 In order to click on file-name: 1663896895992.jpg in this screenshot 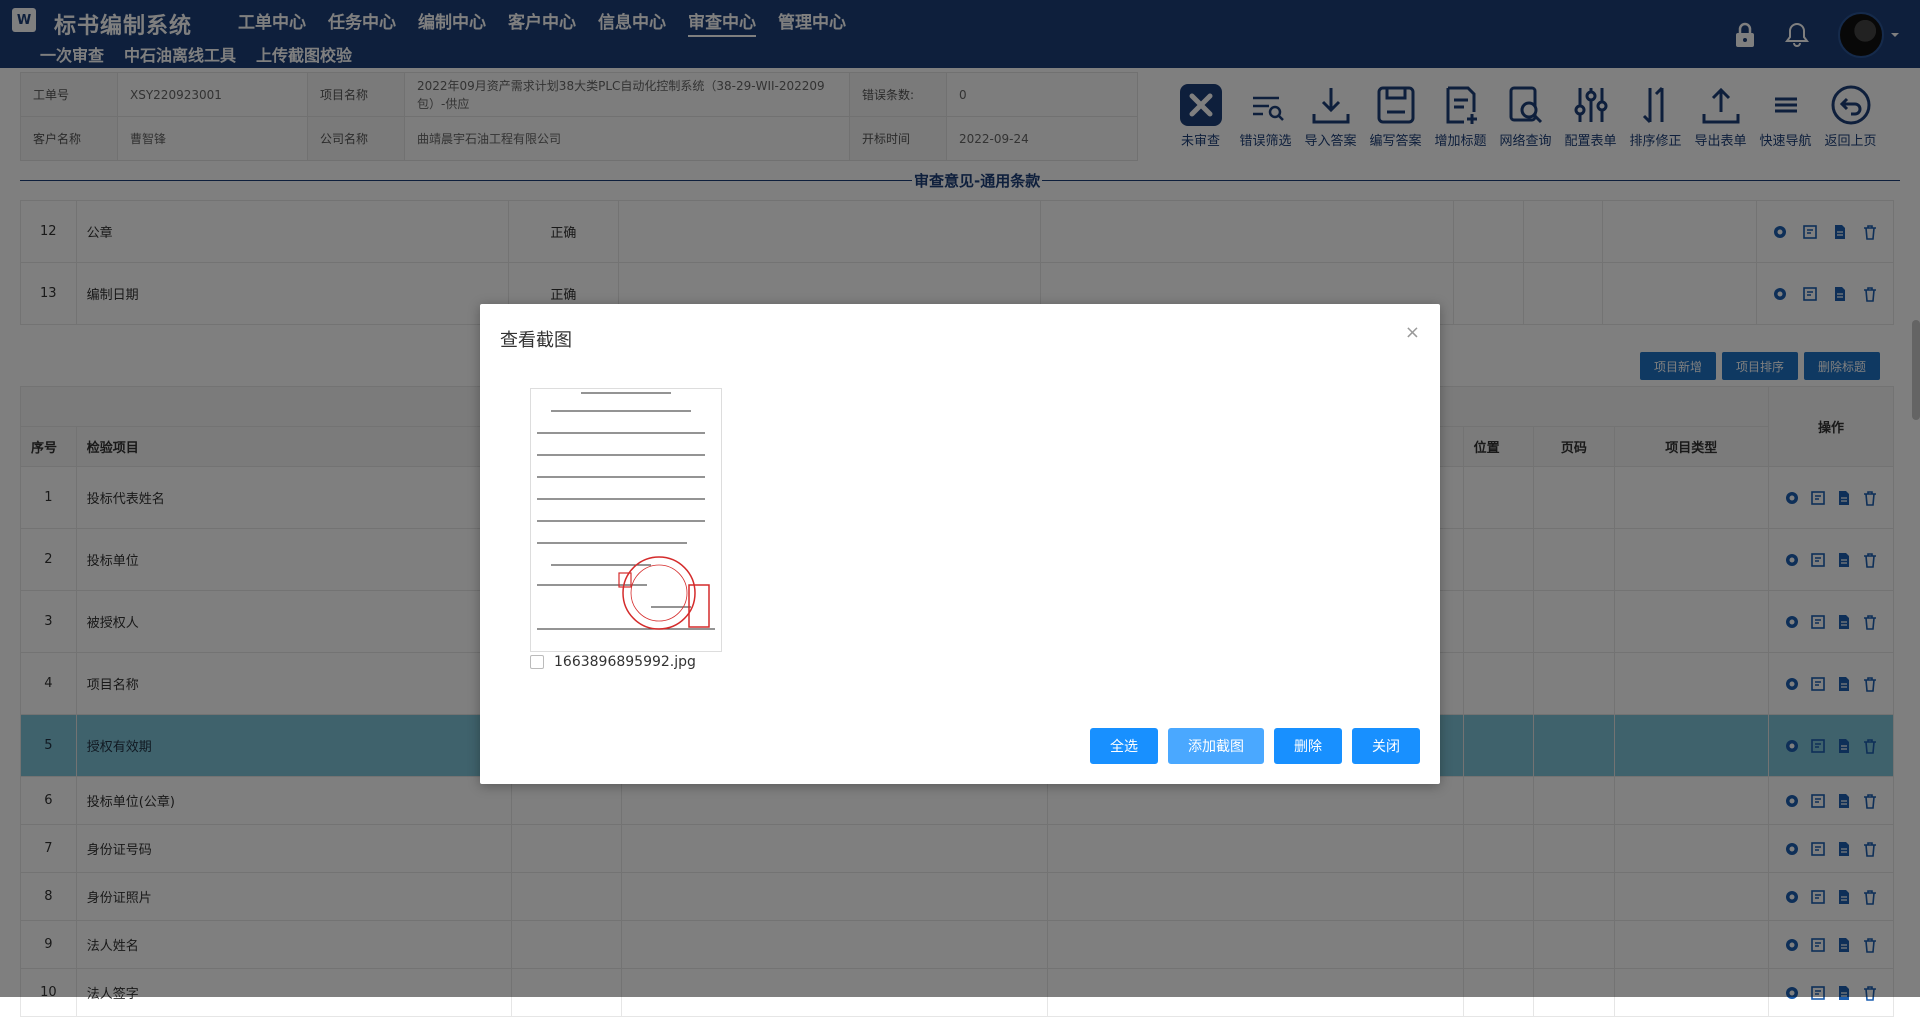, I will do `click(625, 662)`.